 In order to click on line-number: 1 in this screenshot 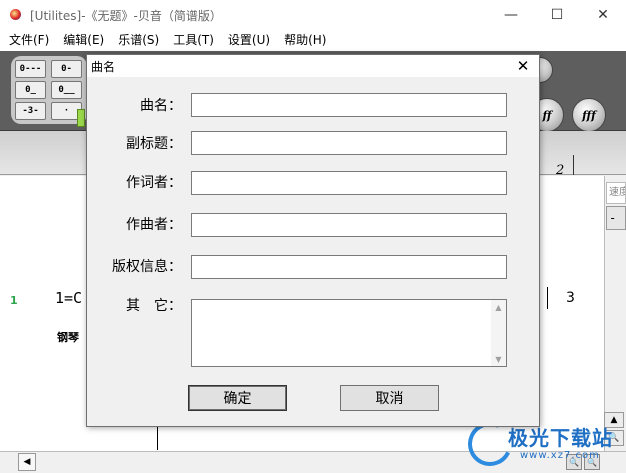, I will do `click(14, 300)`.